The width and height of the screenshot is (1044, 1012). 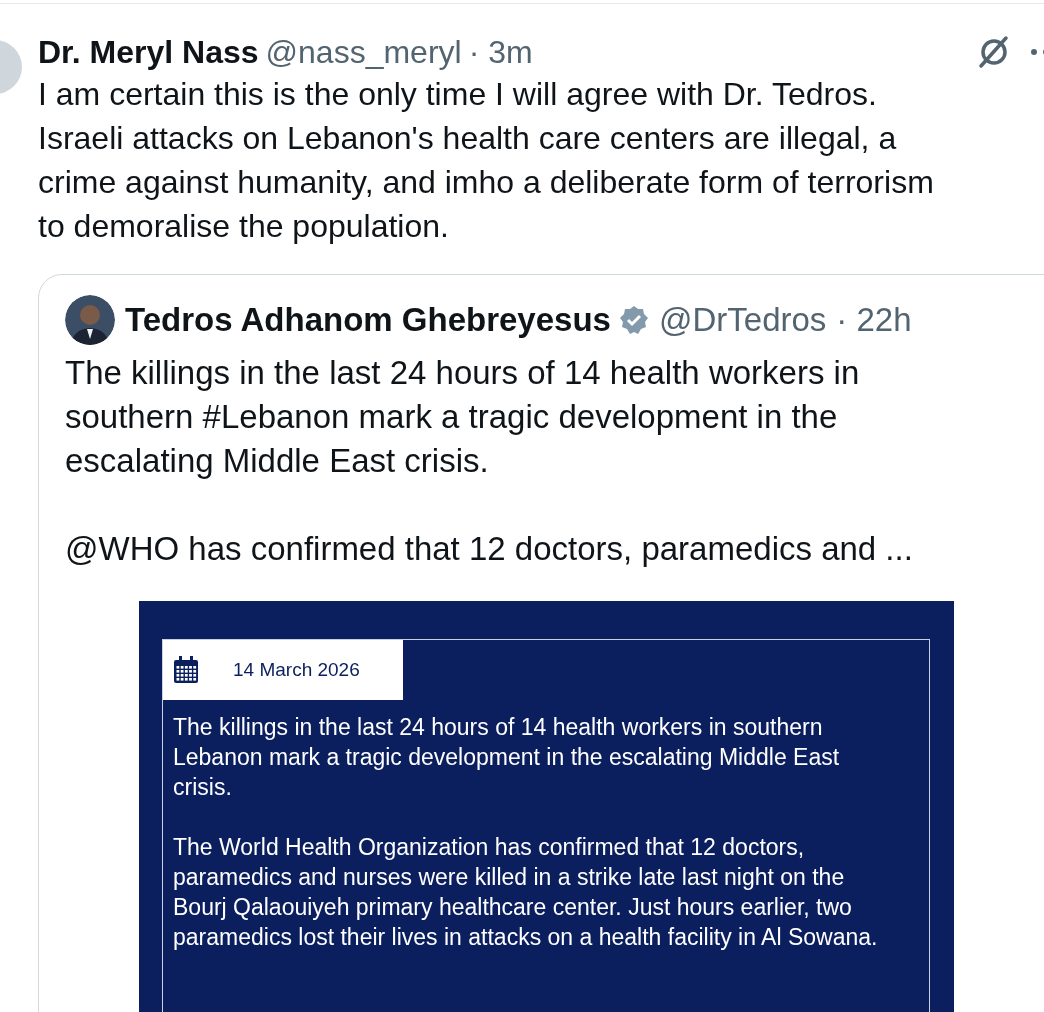 What do you see at coordinates (742, 320) in the screenshot?
I see `author-handle: @DrTedros` at bounding box center [742, 320].